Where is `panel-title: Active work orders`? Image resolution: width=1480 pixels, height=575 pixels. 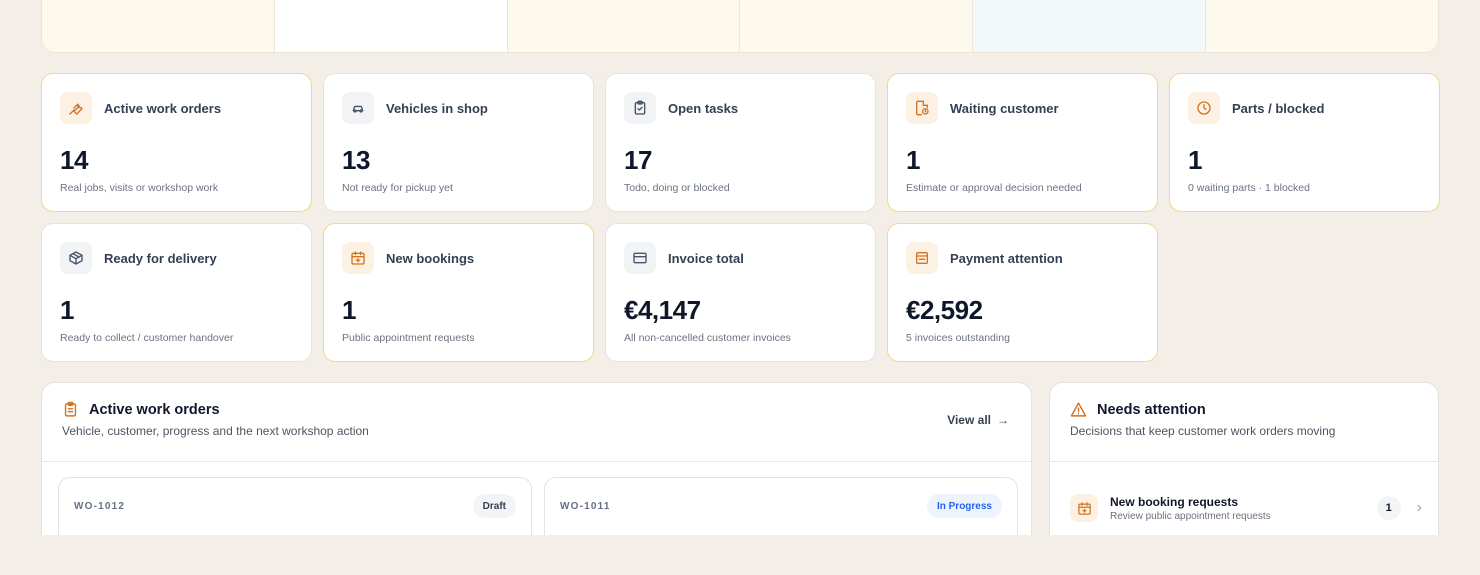
panel-title: Active work orders is located at coordinates (154, 409).